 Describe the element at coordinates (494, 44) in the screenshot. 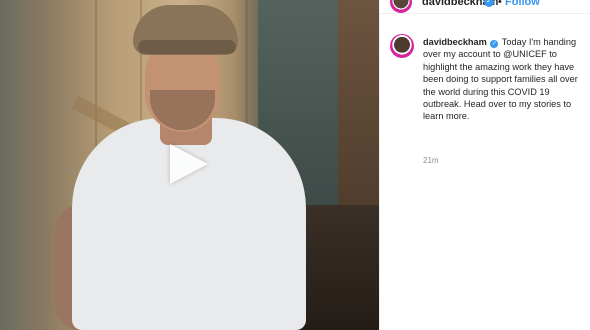

I see `verified-badge-icon: ✓` at that location.